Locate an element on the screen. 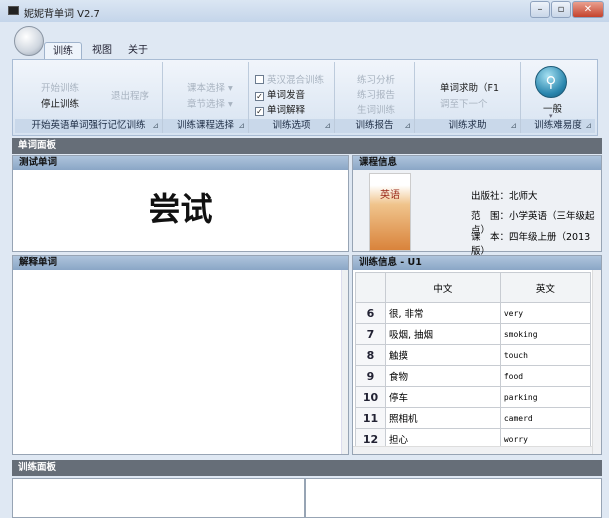 Image resolution: width=609 pixels, height=518 pixels. test-word: 尝试 is located at coordinates (180, 209).